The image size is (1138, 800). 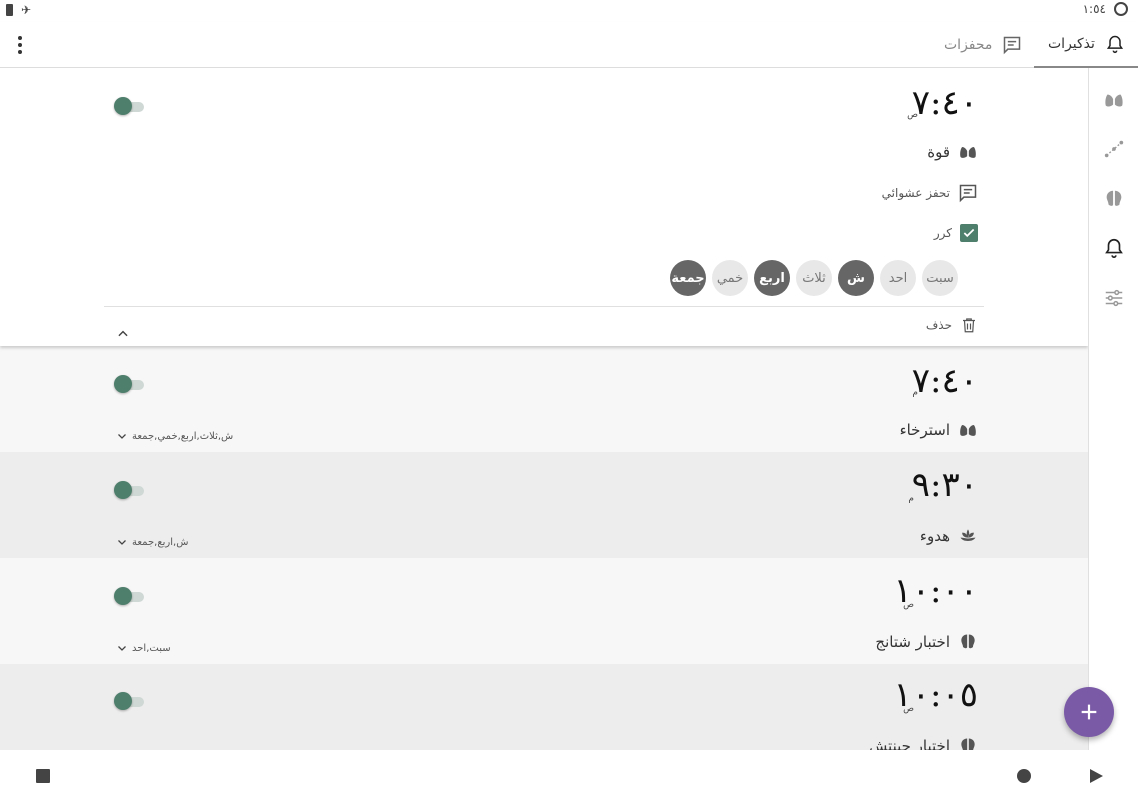 What do you see at coordinates (915, 193) in the screenshot?
I see `motivation-label: تحفز عشوائي` at bounding box center [915, 193].